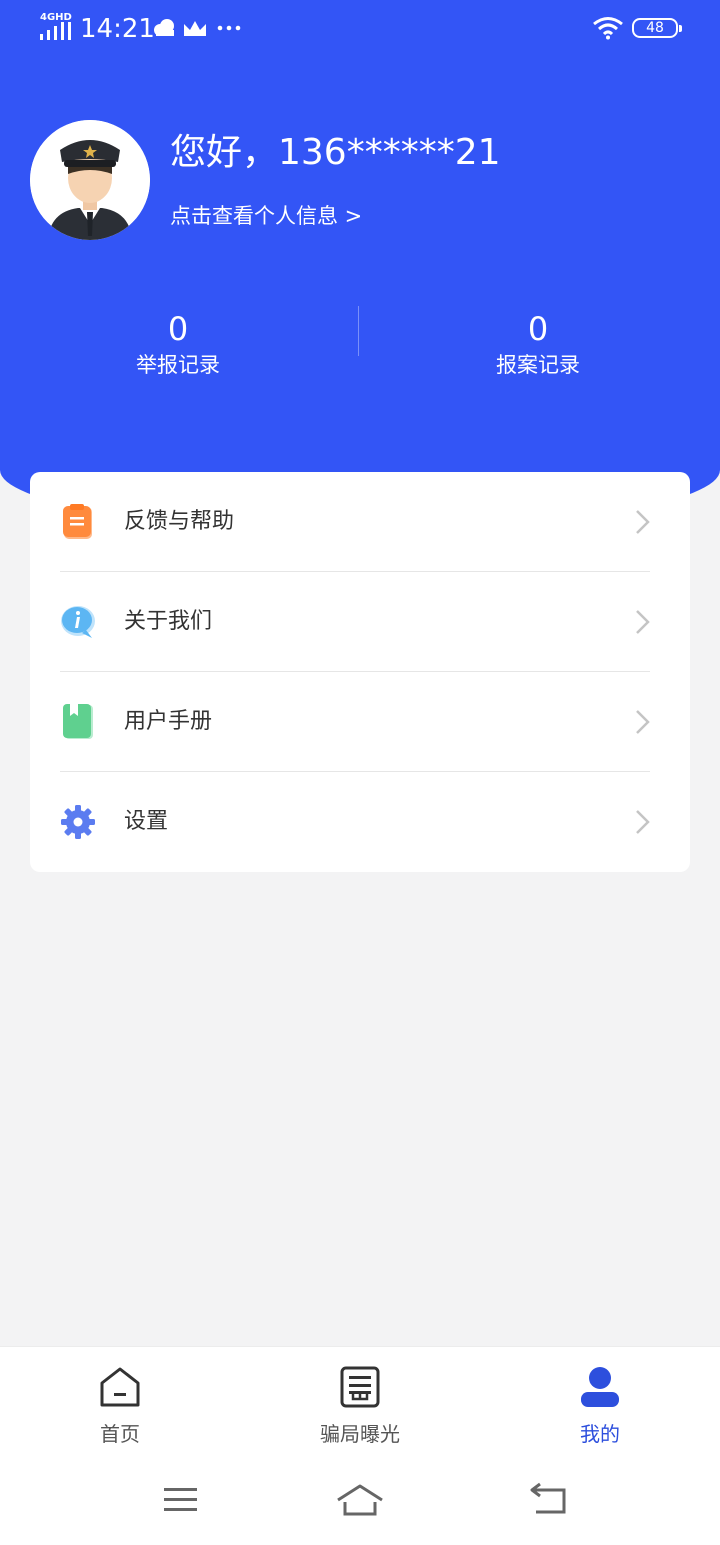  Describe the element at coordinates (78, 622) in the screenshot. I see `info-bubble-icon` at that location.